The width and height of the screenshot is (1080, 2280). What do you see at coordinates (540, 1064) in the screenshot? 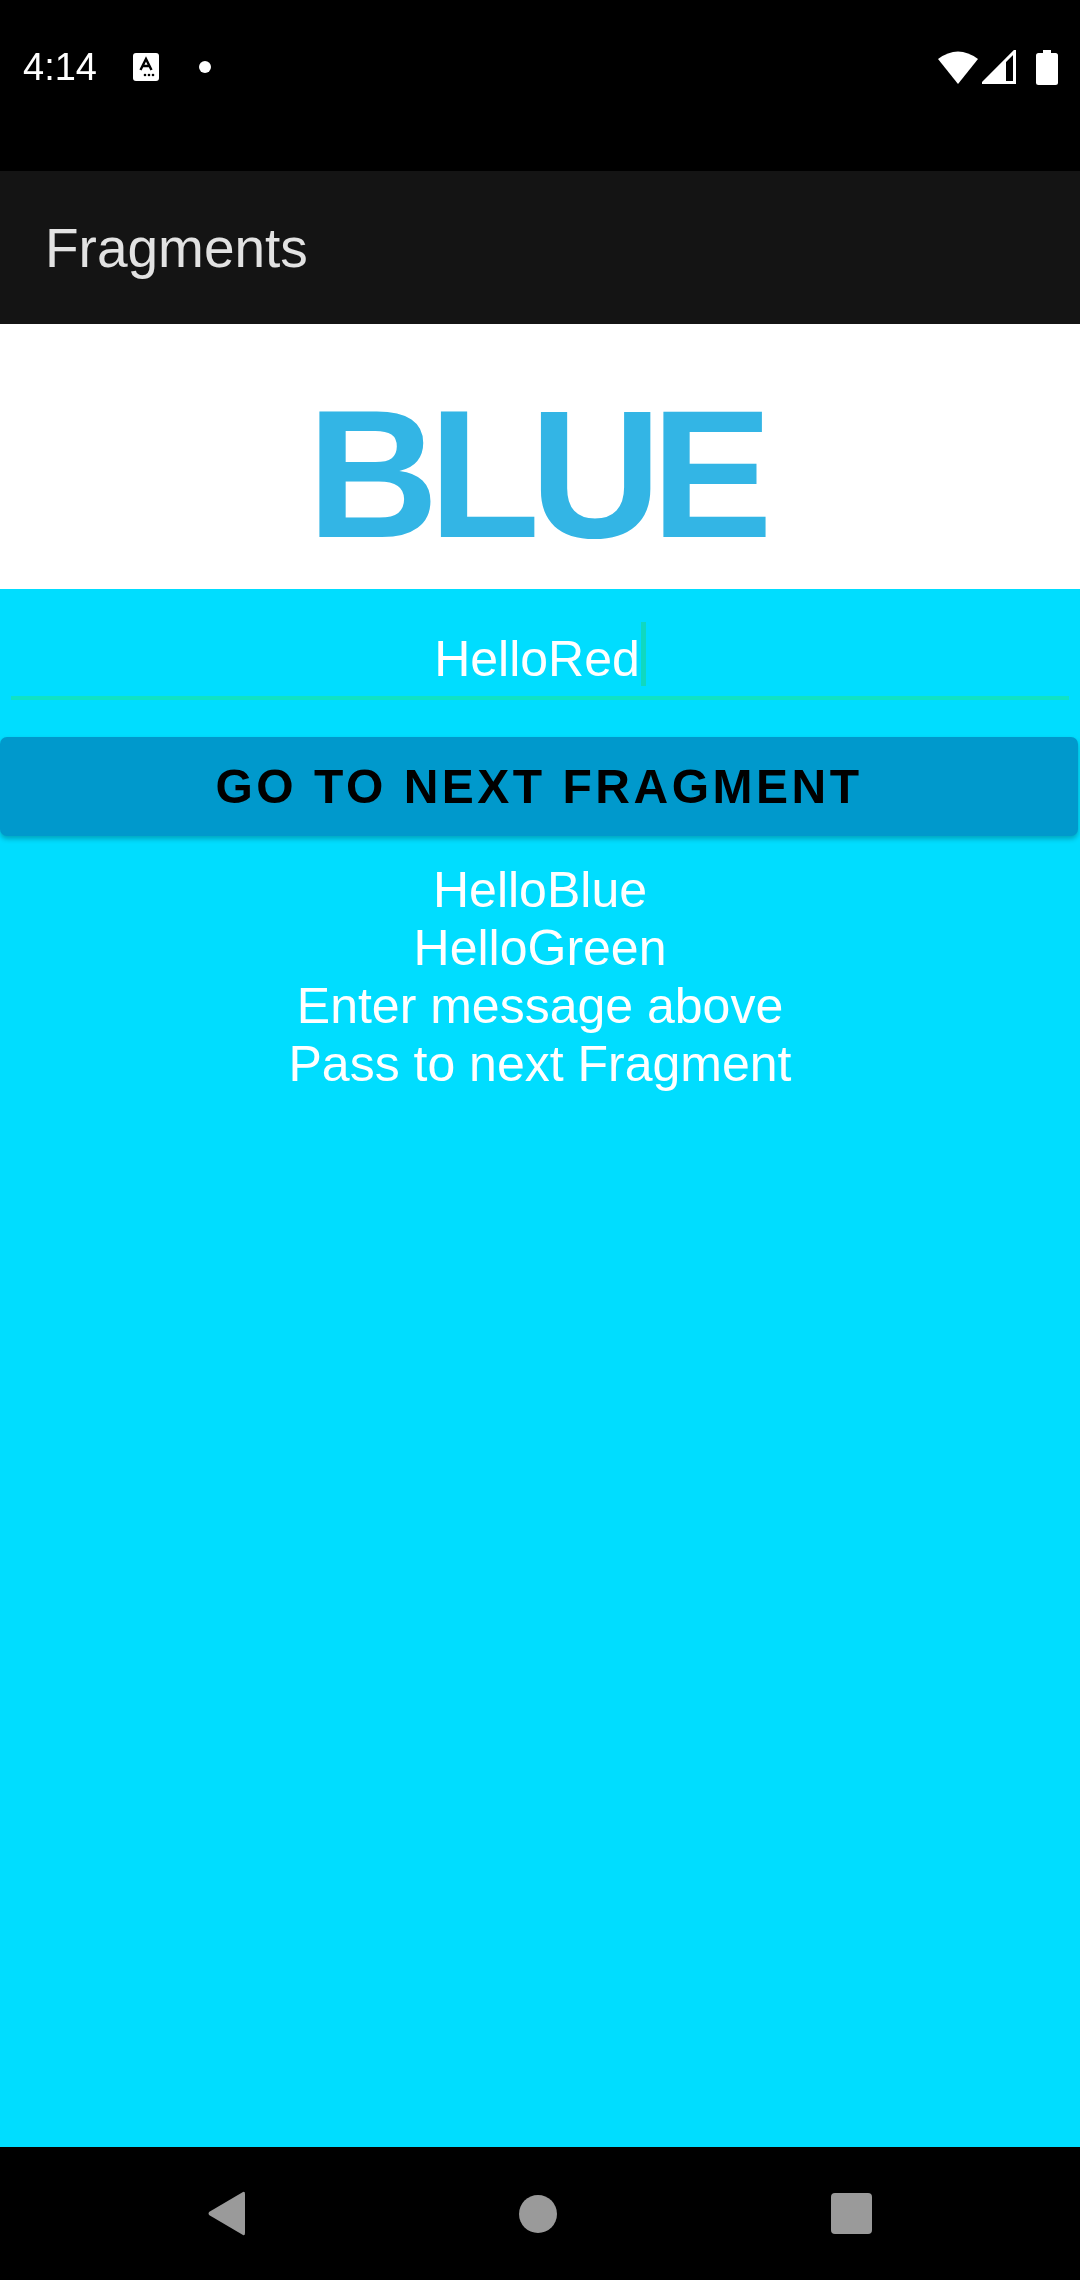
I see `message-text: Pass to next Fragment` at bounding box center [540, 1064].